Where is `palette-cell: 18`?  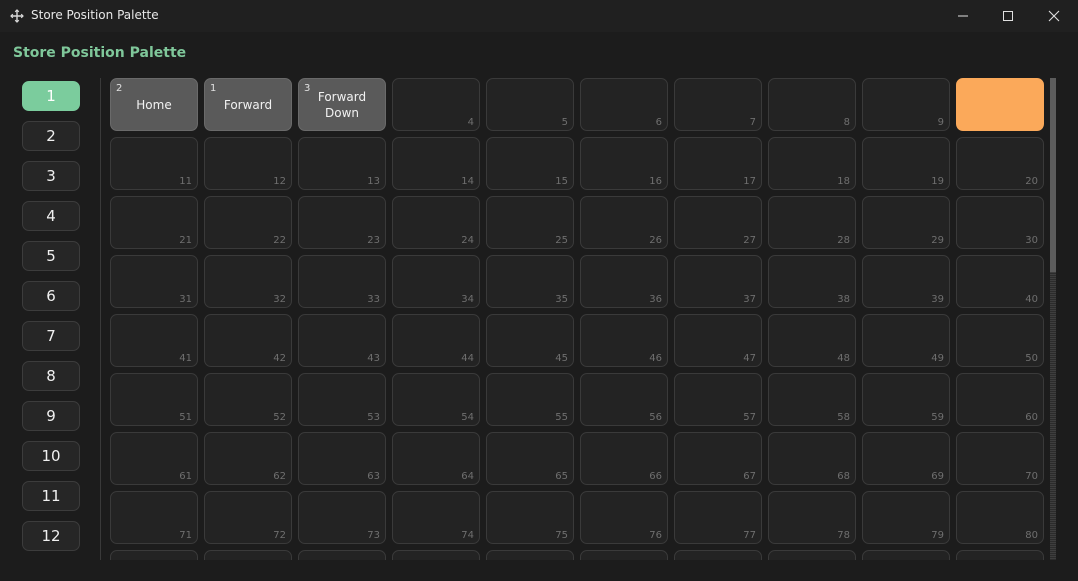 palette-cell: 18 is located at coordinates (812, 163).